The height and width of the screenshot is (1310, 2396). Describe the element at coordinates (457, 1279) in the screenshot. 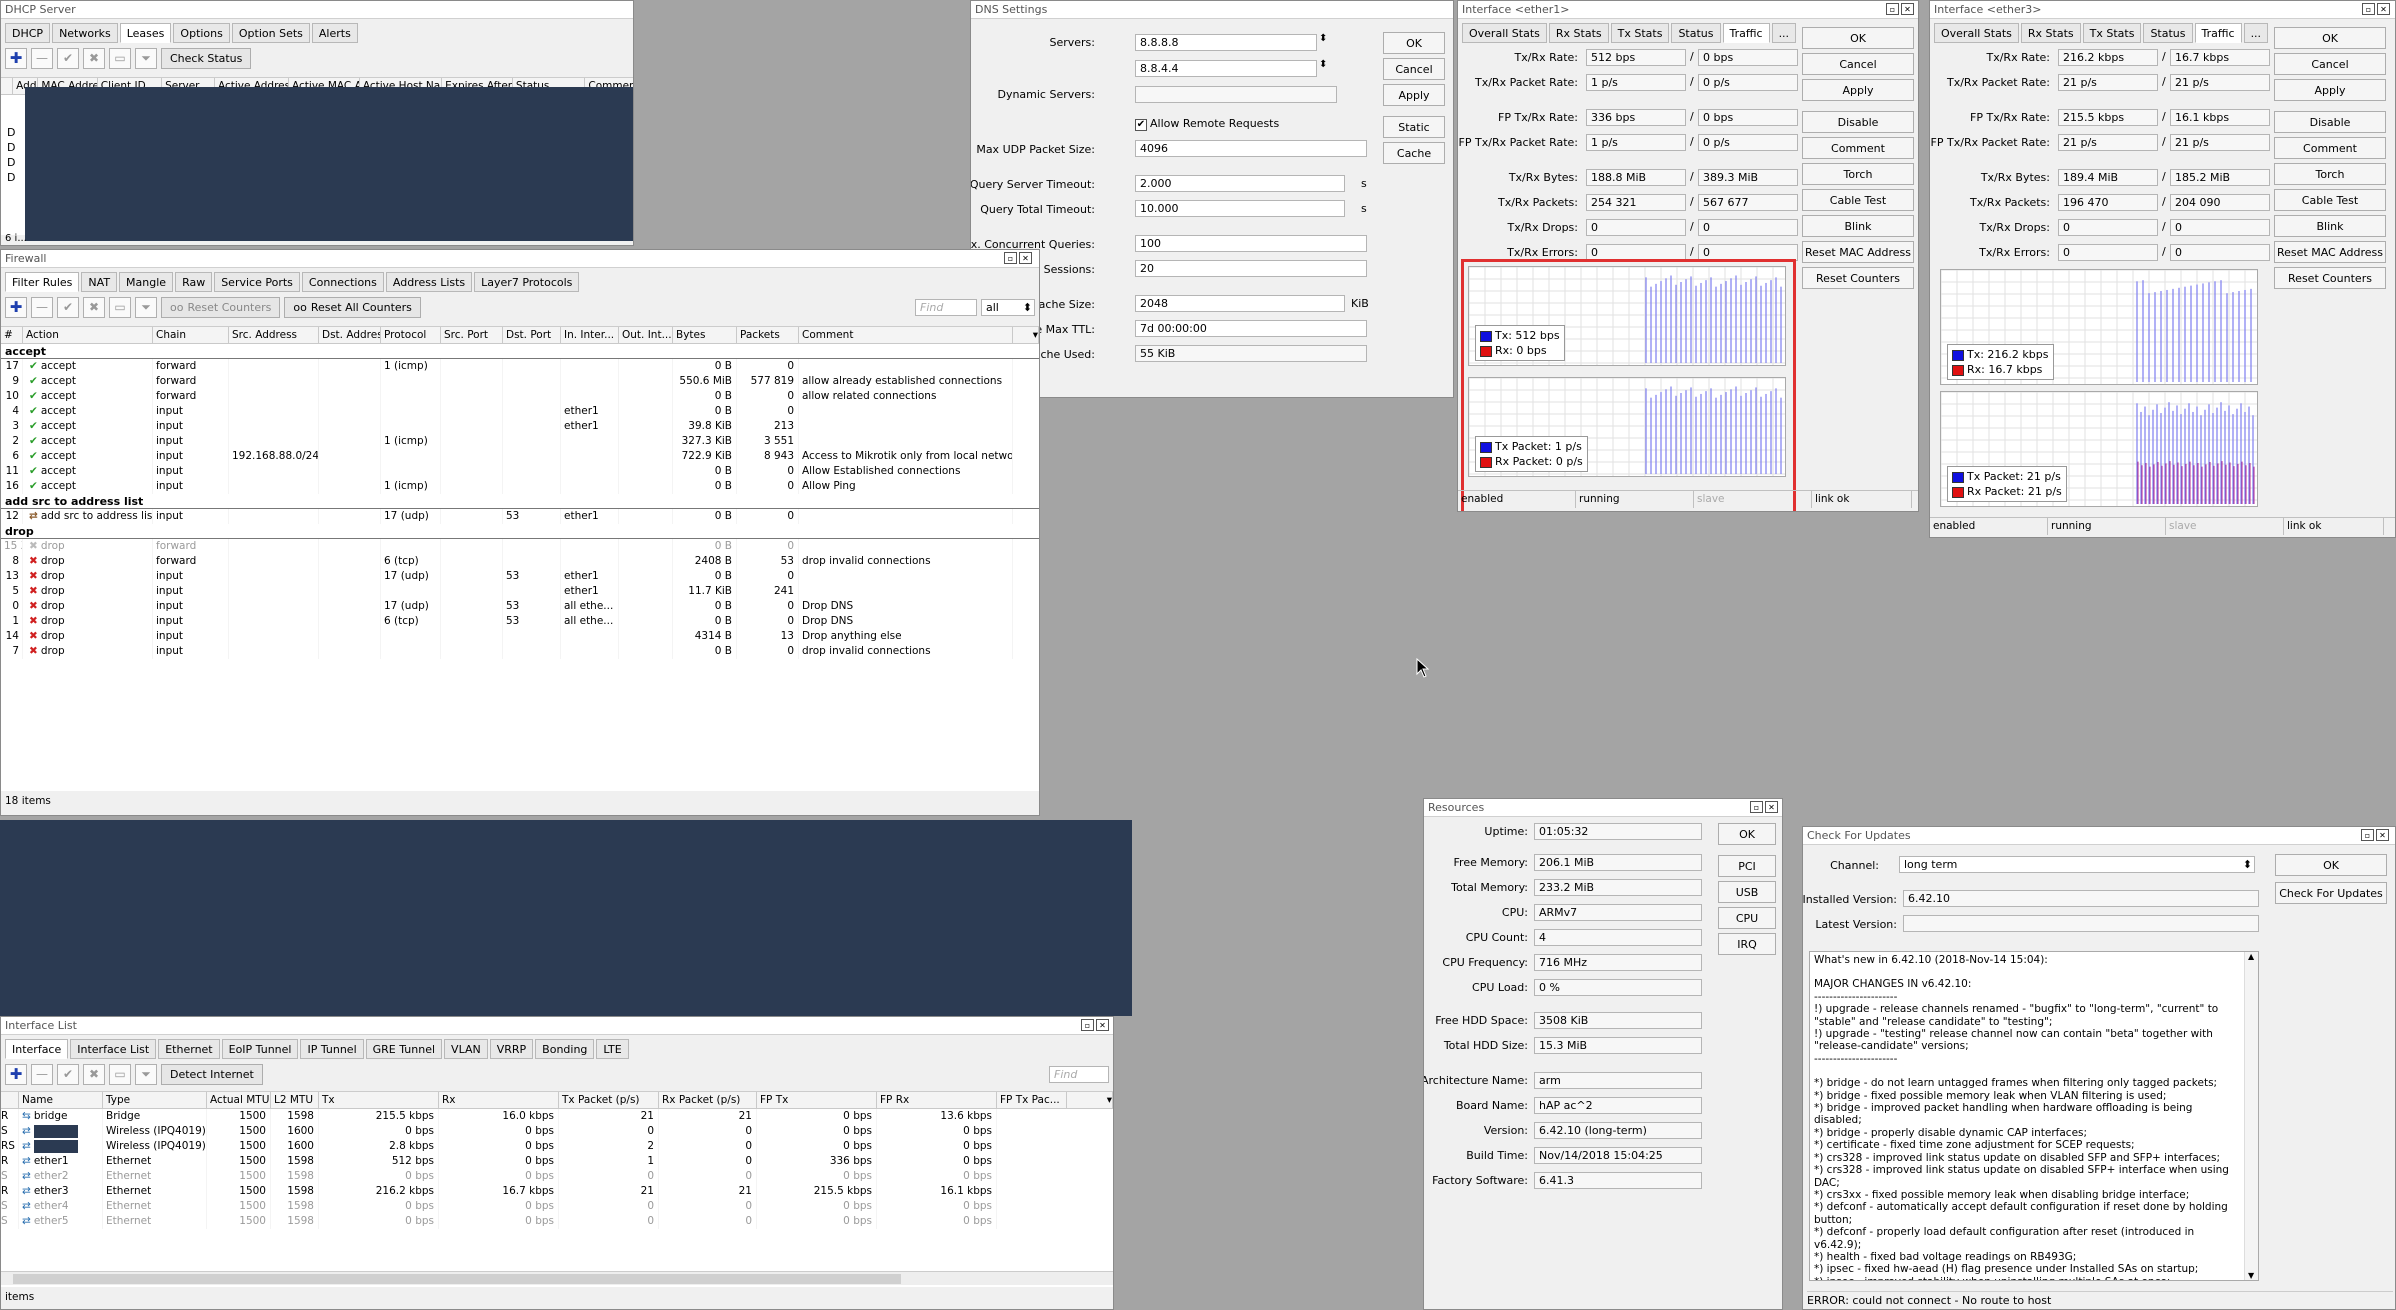

I see `scroll-thumb` at that location.